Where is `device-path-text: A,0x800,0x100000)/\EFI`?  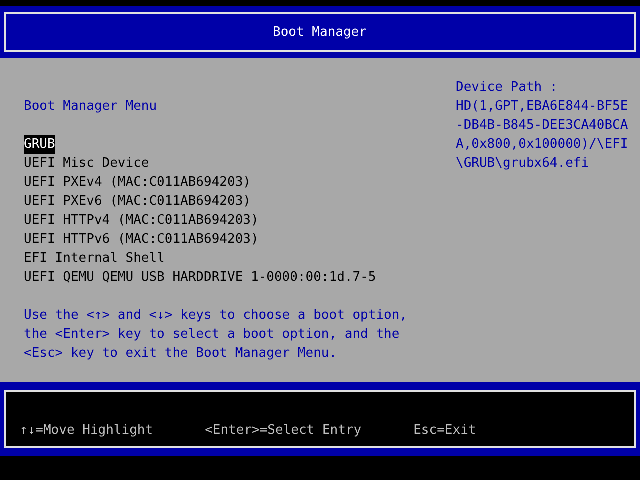 device-path-text: A,0x800,0x100000)/\EFI is located at coordinates (542, 145).